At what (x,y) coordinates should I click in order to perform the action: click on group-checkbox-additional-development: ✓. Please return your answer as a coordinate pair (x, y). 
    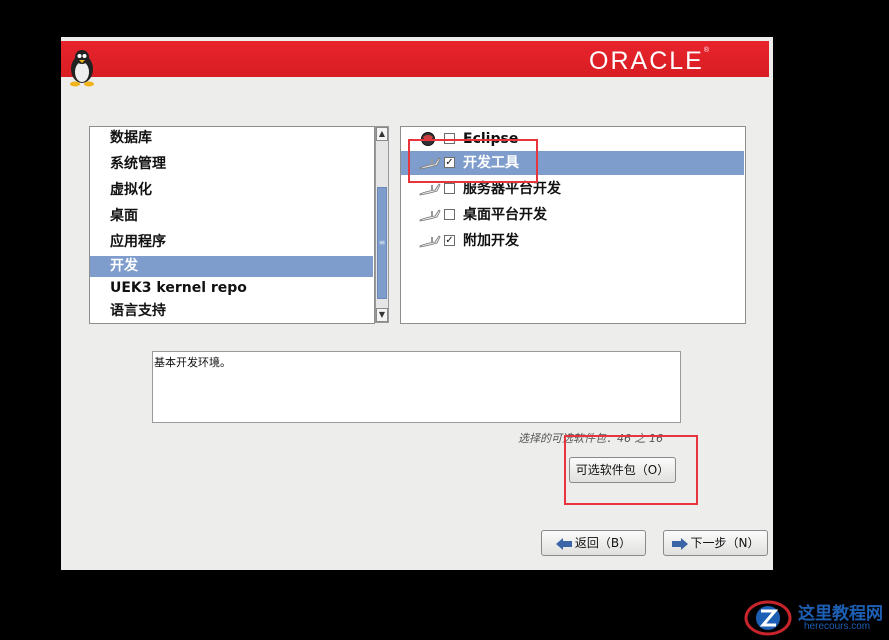
    Looking at the image, I should click on (449, 240).